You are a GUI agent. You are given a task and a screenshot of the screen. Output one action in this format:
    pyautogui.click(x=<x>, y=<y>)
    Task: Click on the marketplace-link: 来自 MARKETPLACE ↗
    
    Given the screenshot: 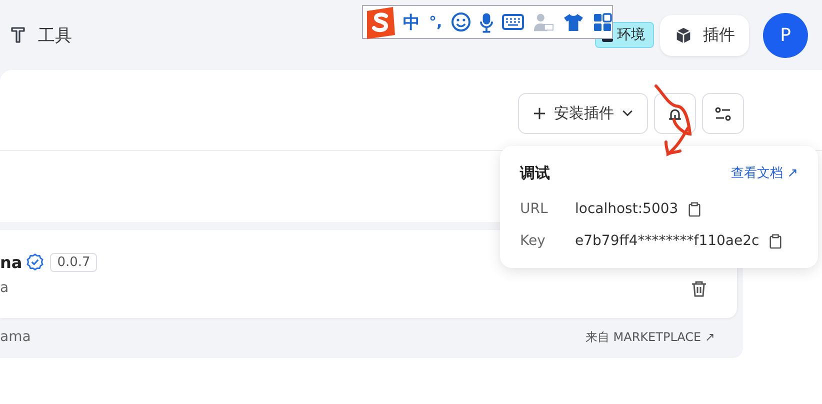 What is the action you would take?
    pyautogui.click(x=650, y=337)
    